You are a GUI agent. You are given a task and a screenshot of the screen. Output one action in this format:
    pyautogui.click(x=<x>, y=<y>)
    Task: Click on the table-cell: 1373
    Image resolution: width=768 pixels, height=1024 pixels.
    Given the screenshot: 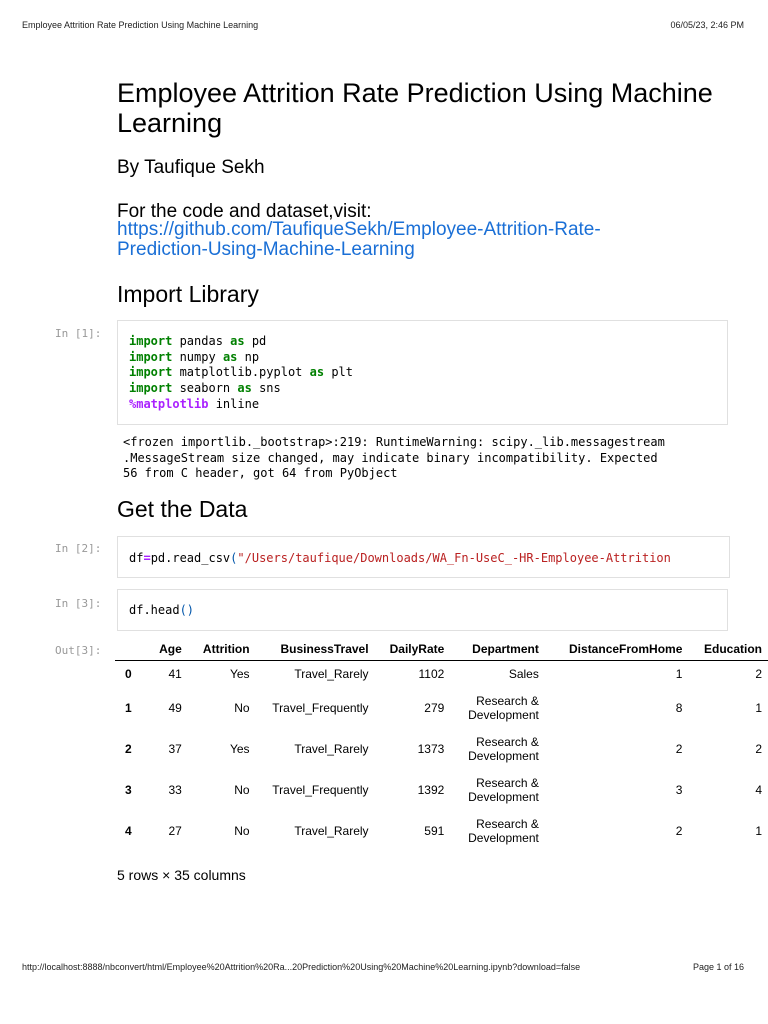 What is the action you would take?
    pyautogui.click(x=431, y=748)
    